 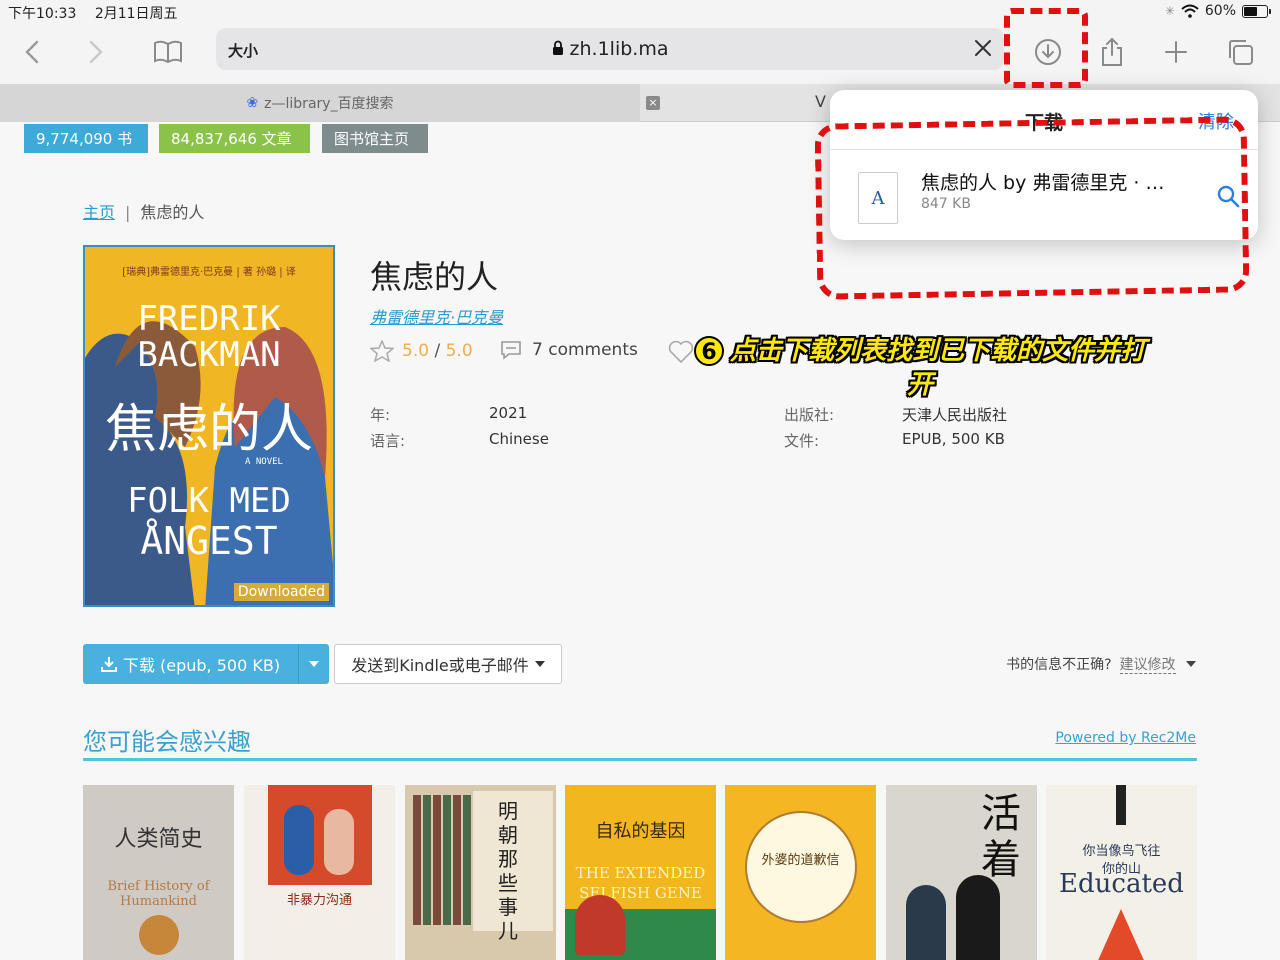 I want to click on download-icon, so click(x=108, y=664).